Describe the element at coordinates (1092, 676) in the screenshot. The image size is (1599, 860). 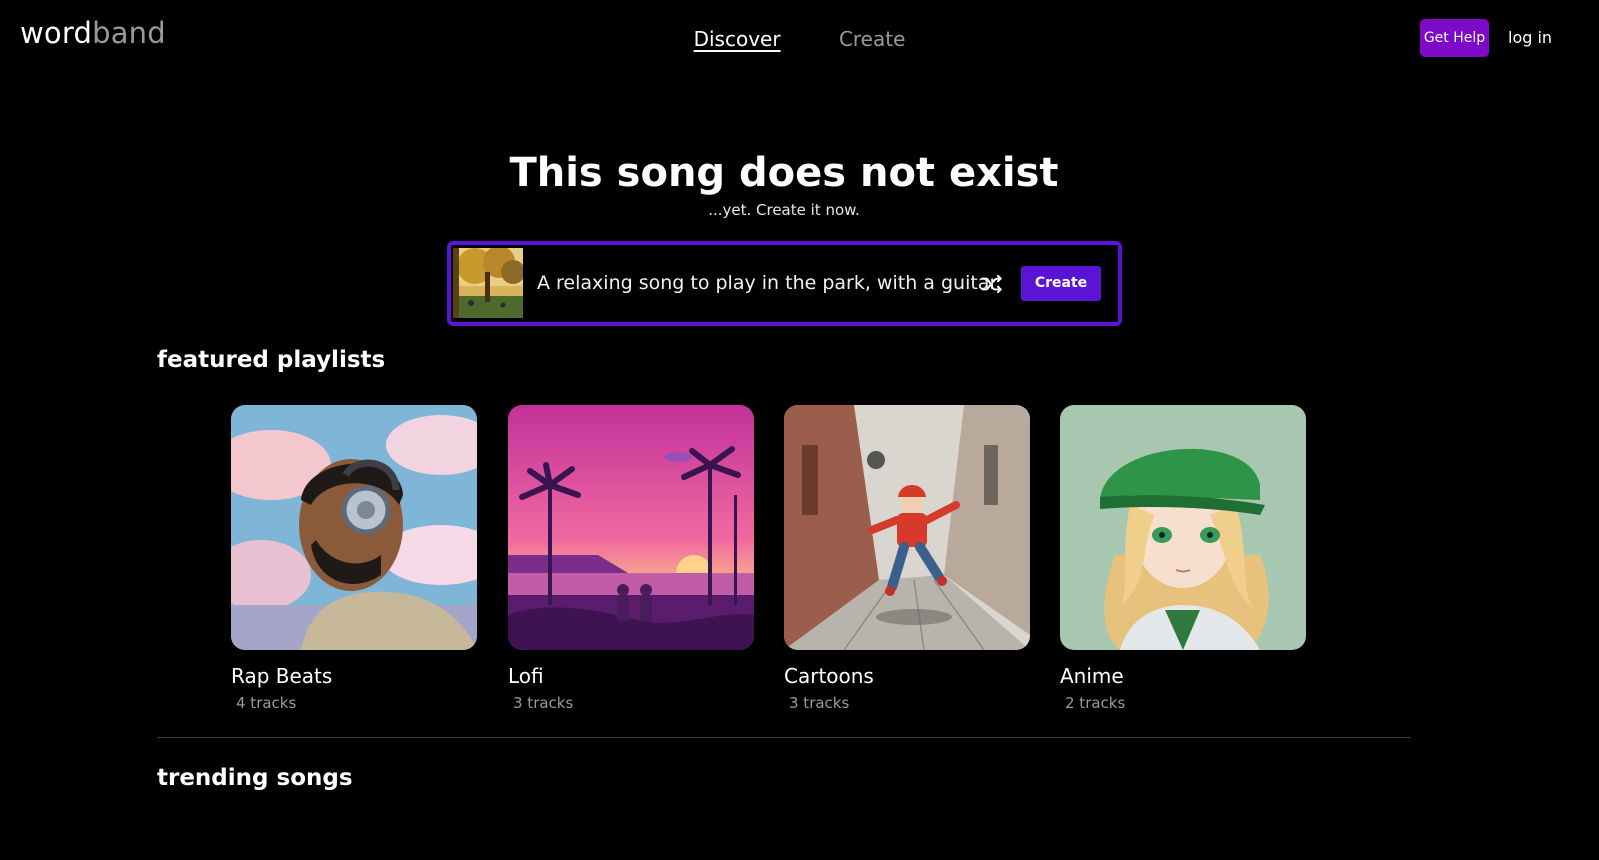
I see `playlist-name: Anime` at that location.